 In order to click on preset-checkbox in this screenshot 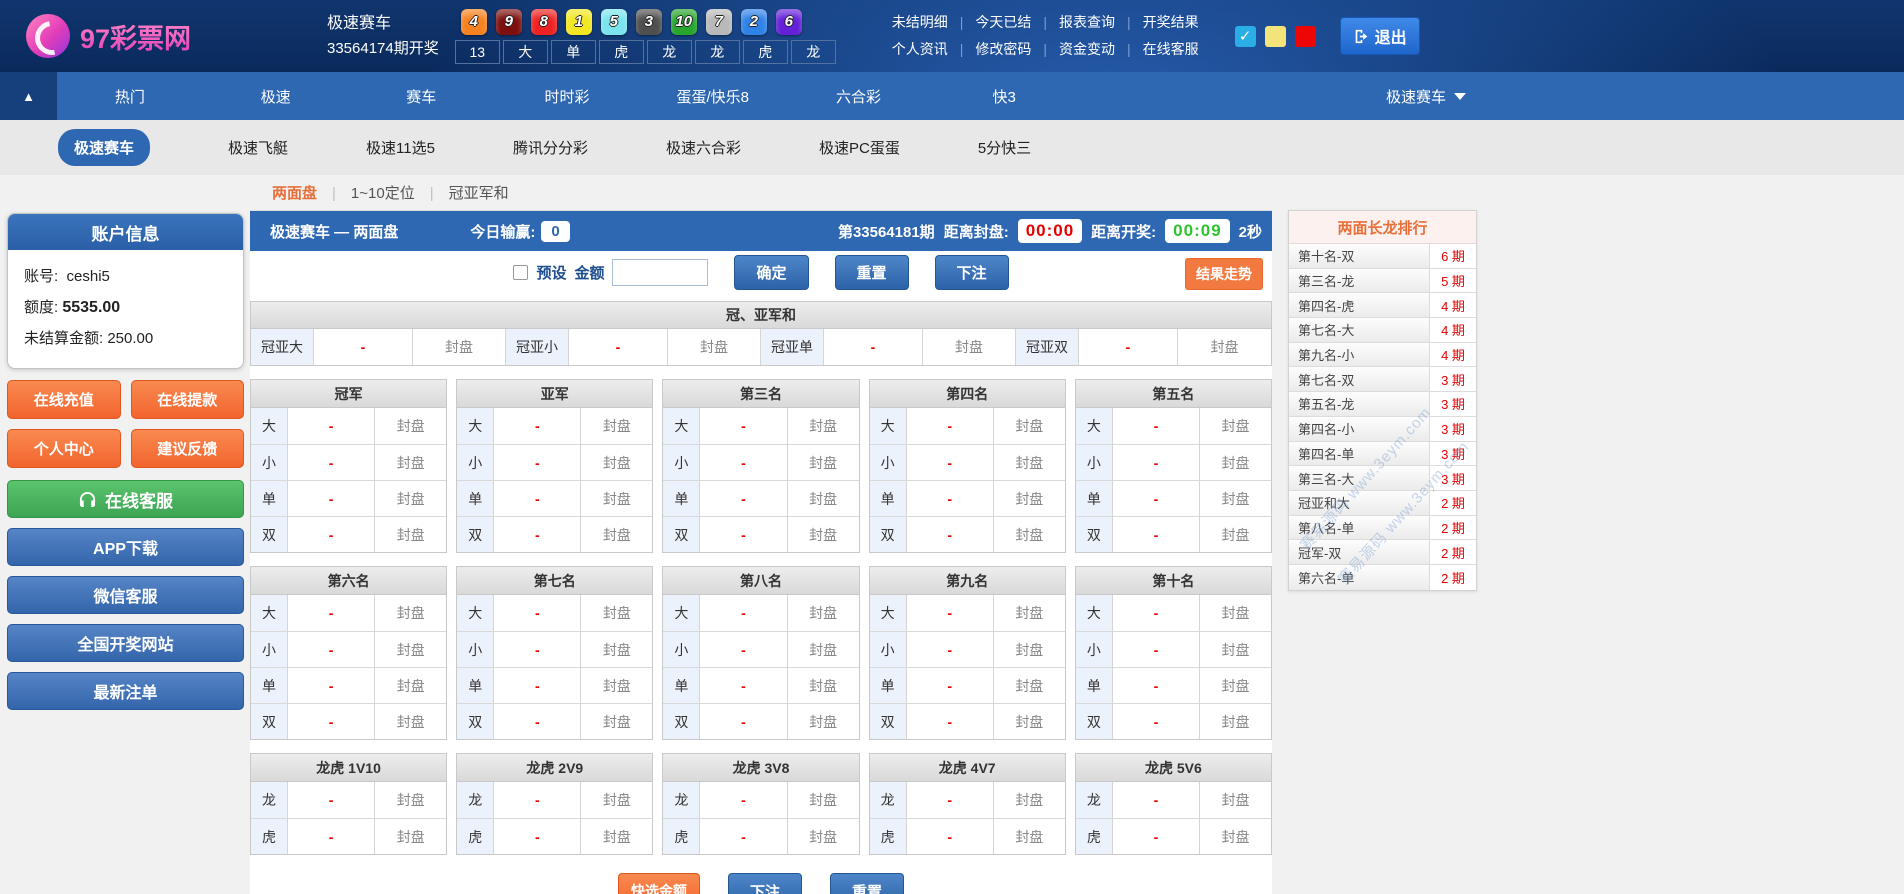, I will do `click(521, 272)`.